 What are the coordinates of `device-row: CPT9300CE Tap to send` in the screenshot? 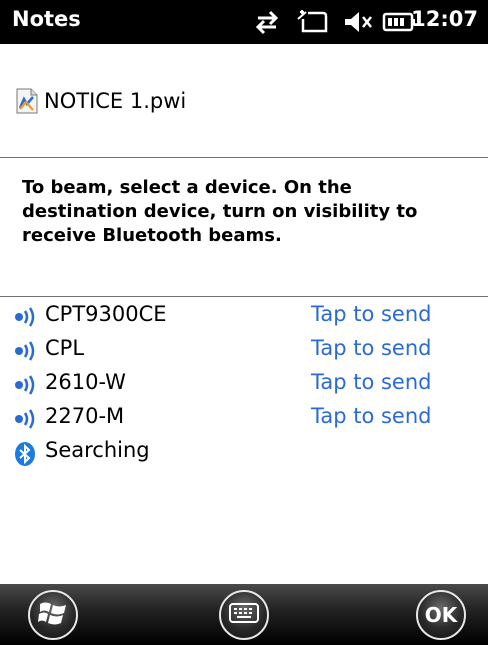 It's located at (249, 317).